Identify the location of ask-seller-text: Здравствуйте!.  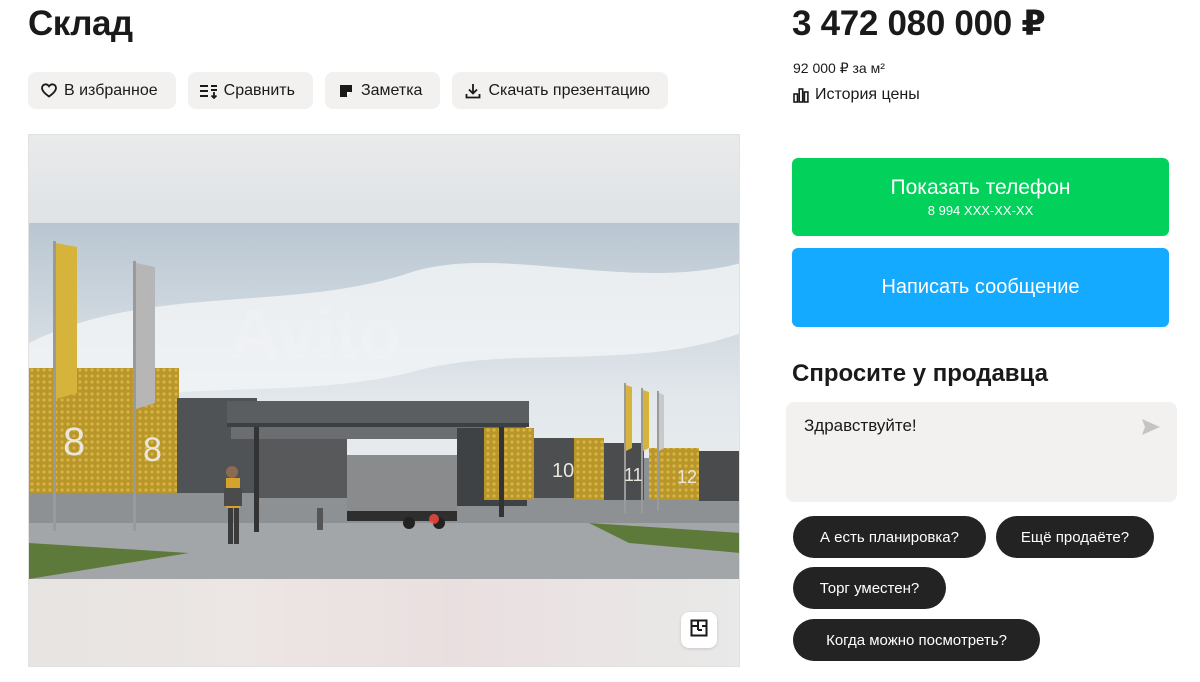
(860, 426).